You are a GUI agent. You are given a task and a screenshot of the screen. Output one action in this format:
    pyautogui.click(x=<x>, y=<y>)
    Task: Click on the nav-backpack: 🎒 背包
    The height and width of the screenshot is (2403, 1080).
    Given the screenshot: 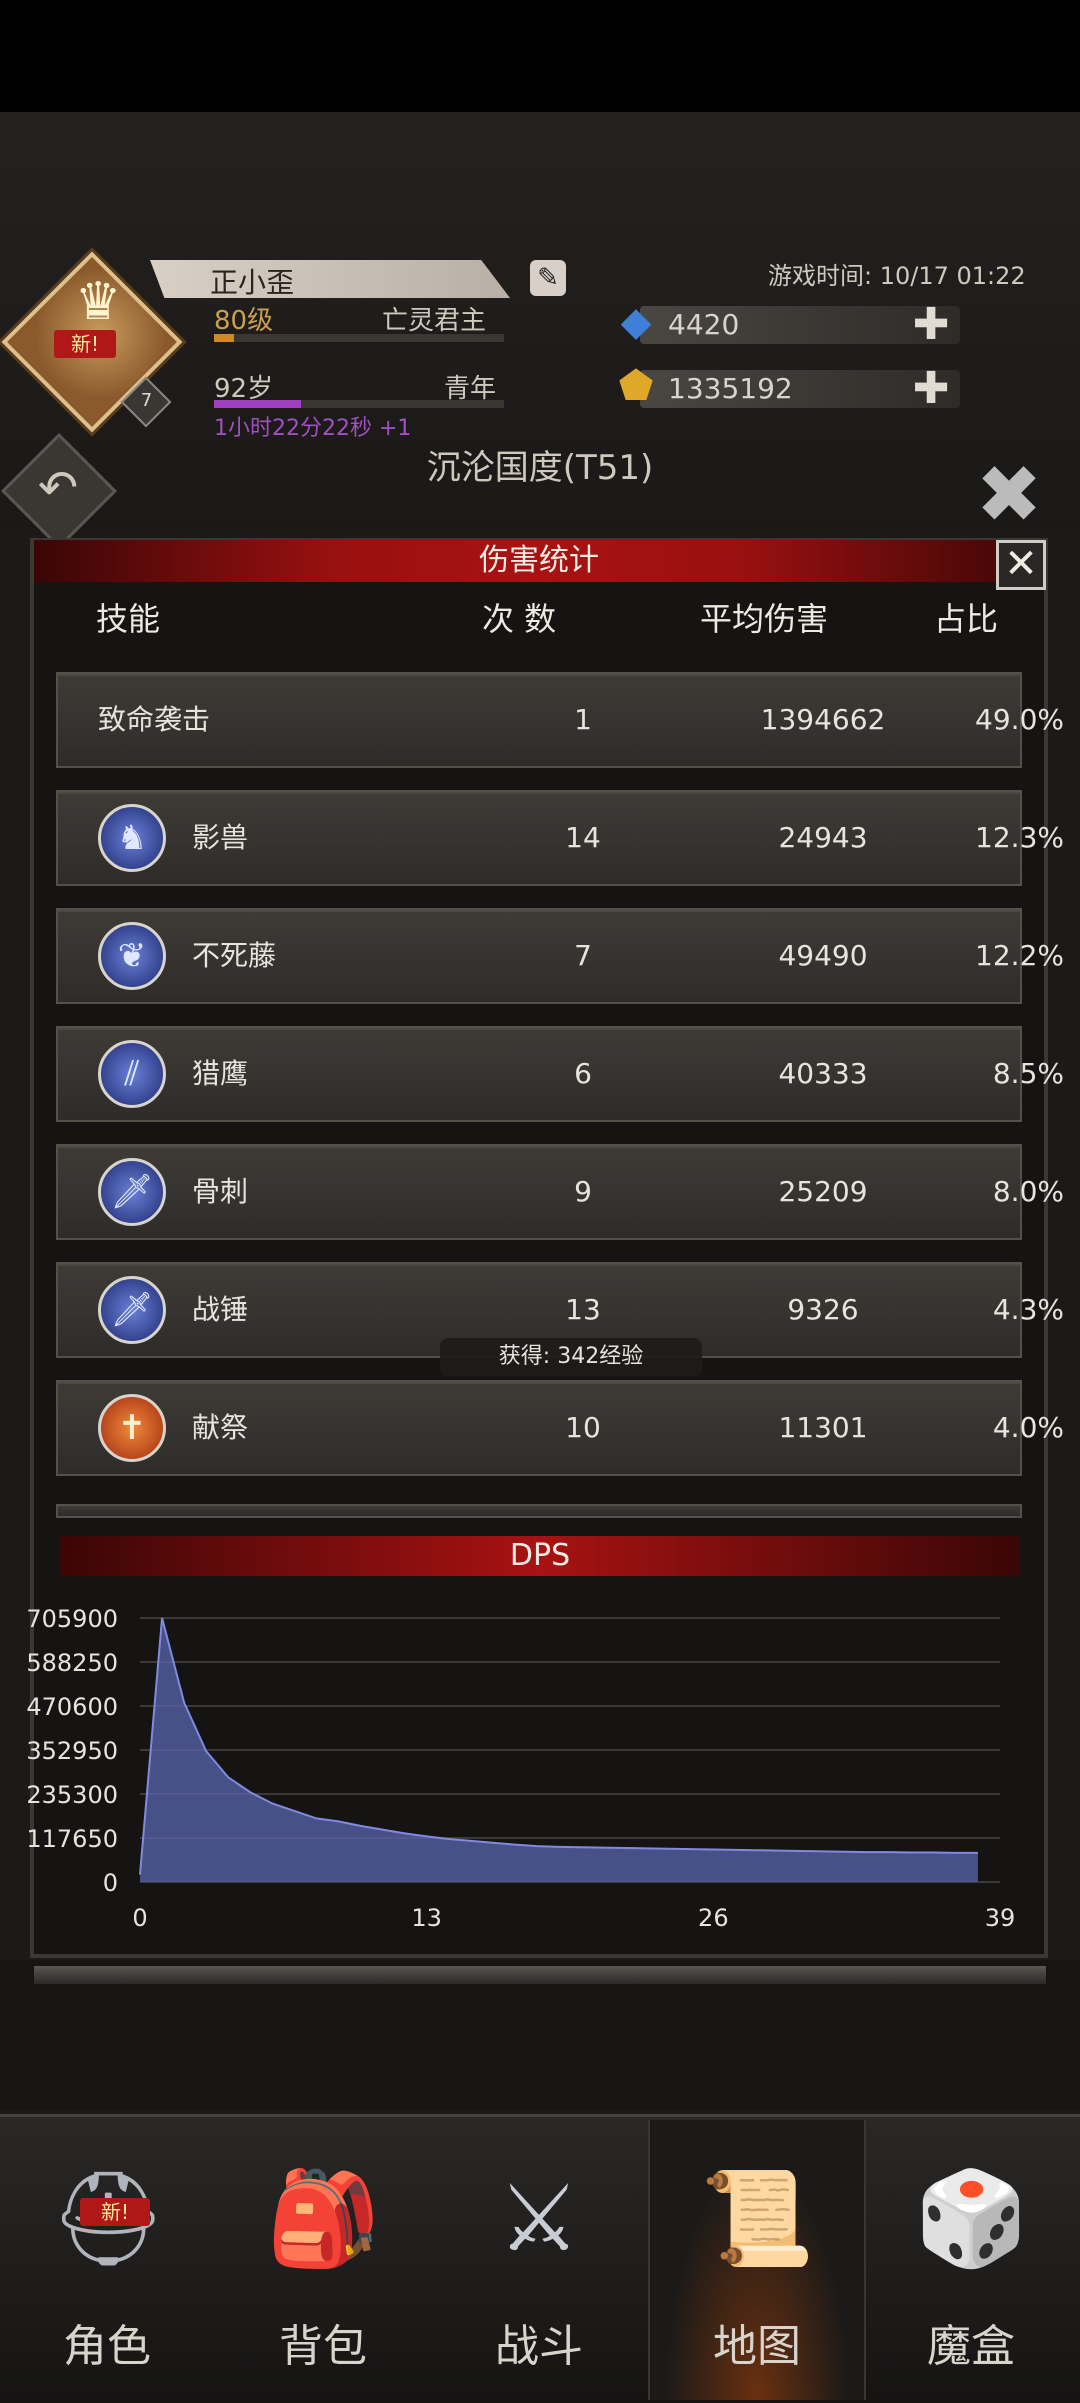 What is the action you would take?
    pyautogui.click(x=323, y=2260)
    